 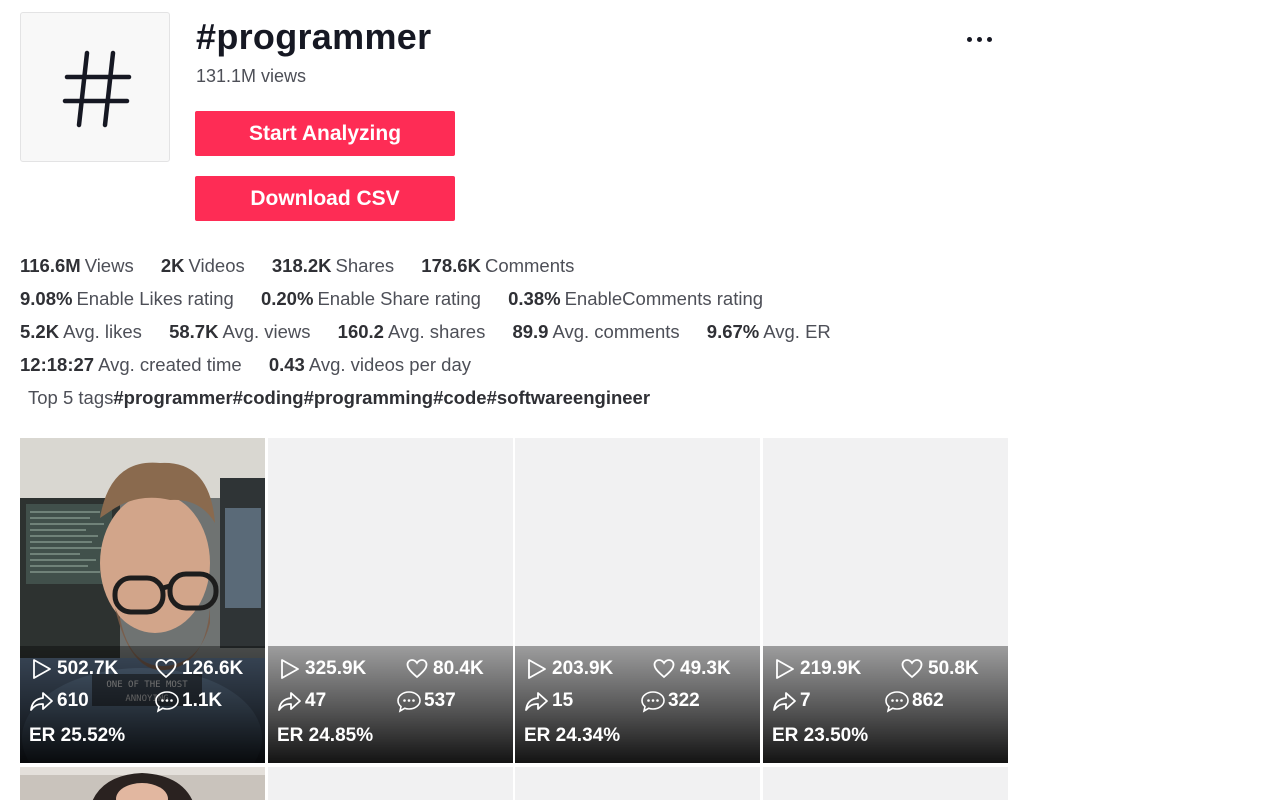 I want to click on stat-avg-views: 58.7K Avg. views, so click(x=240, y=331).